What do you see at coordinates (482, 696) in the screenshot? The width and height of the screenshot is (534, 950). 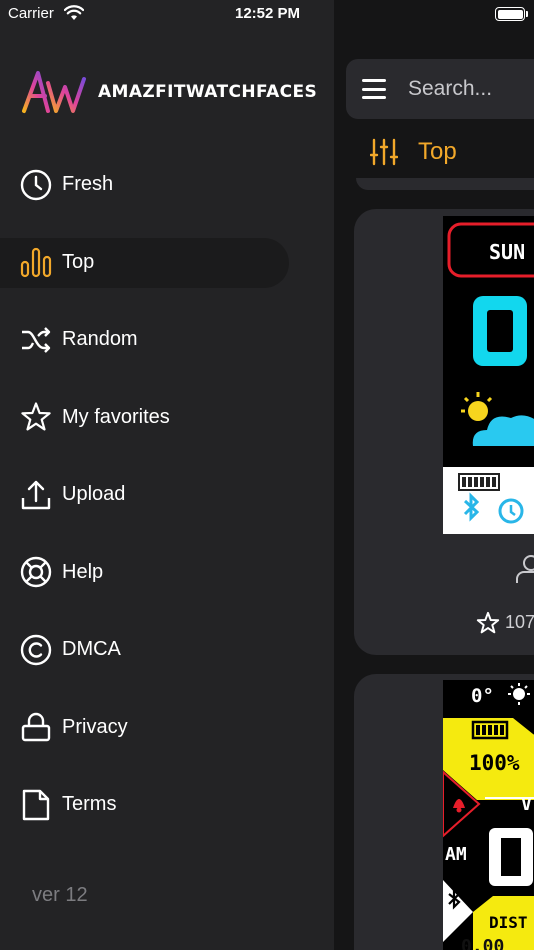 I see `watchface-temp: 0°` at bounding box center [482, 696].